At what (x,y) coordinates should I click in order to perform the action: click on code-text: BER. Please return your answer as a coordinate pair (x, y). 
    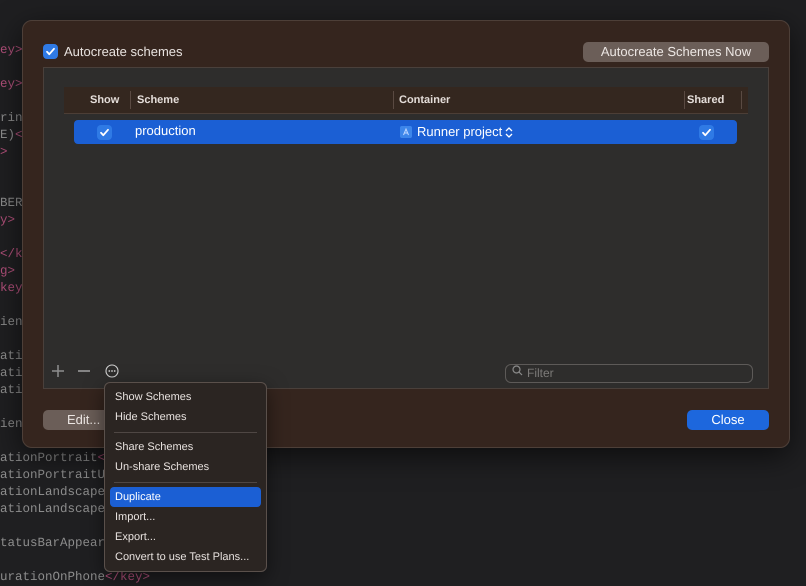
    Looking at the image, I should click on (11, 203).